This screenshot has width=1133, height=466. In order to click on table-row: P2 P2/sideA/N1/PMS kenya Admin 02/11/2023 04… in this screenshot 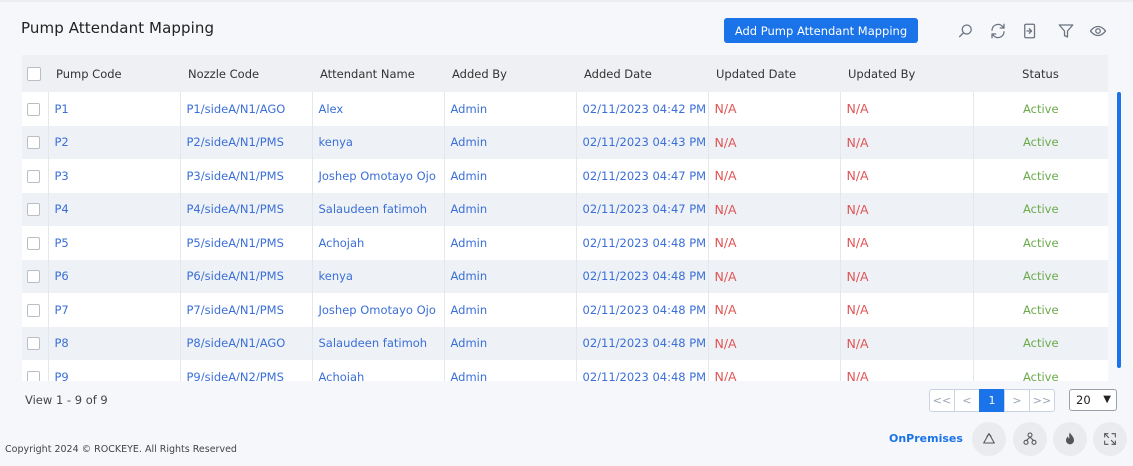, I will do `click(565, 142)`.